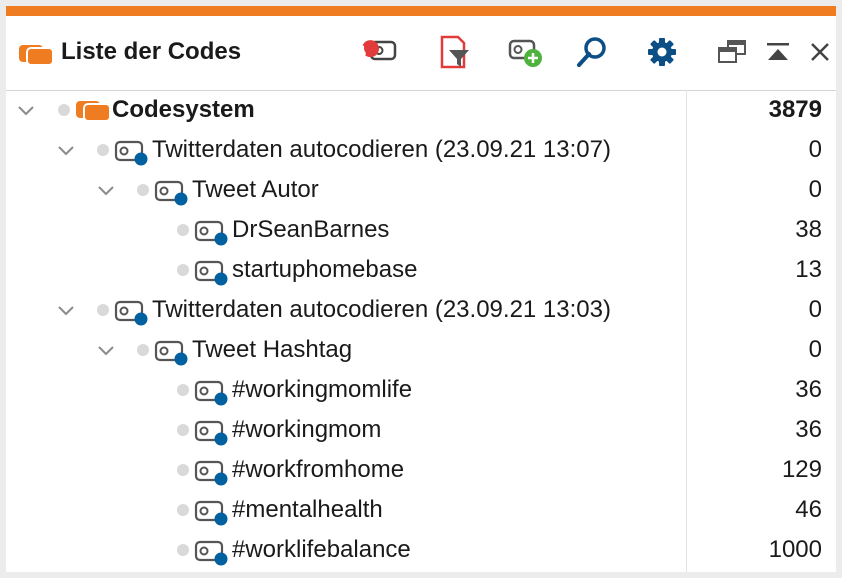 Image resolution: width=842 pixels, height=578 pixels. Describe the element at coordinates (322, 389) in the screenshot. I see `tree-item-label: #workingmomlife` at that location.